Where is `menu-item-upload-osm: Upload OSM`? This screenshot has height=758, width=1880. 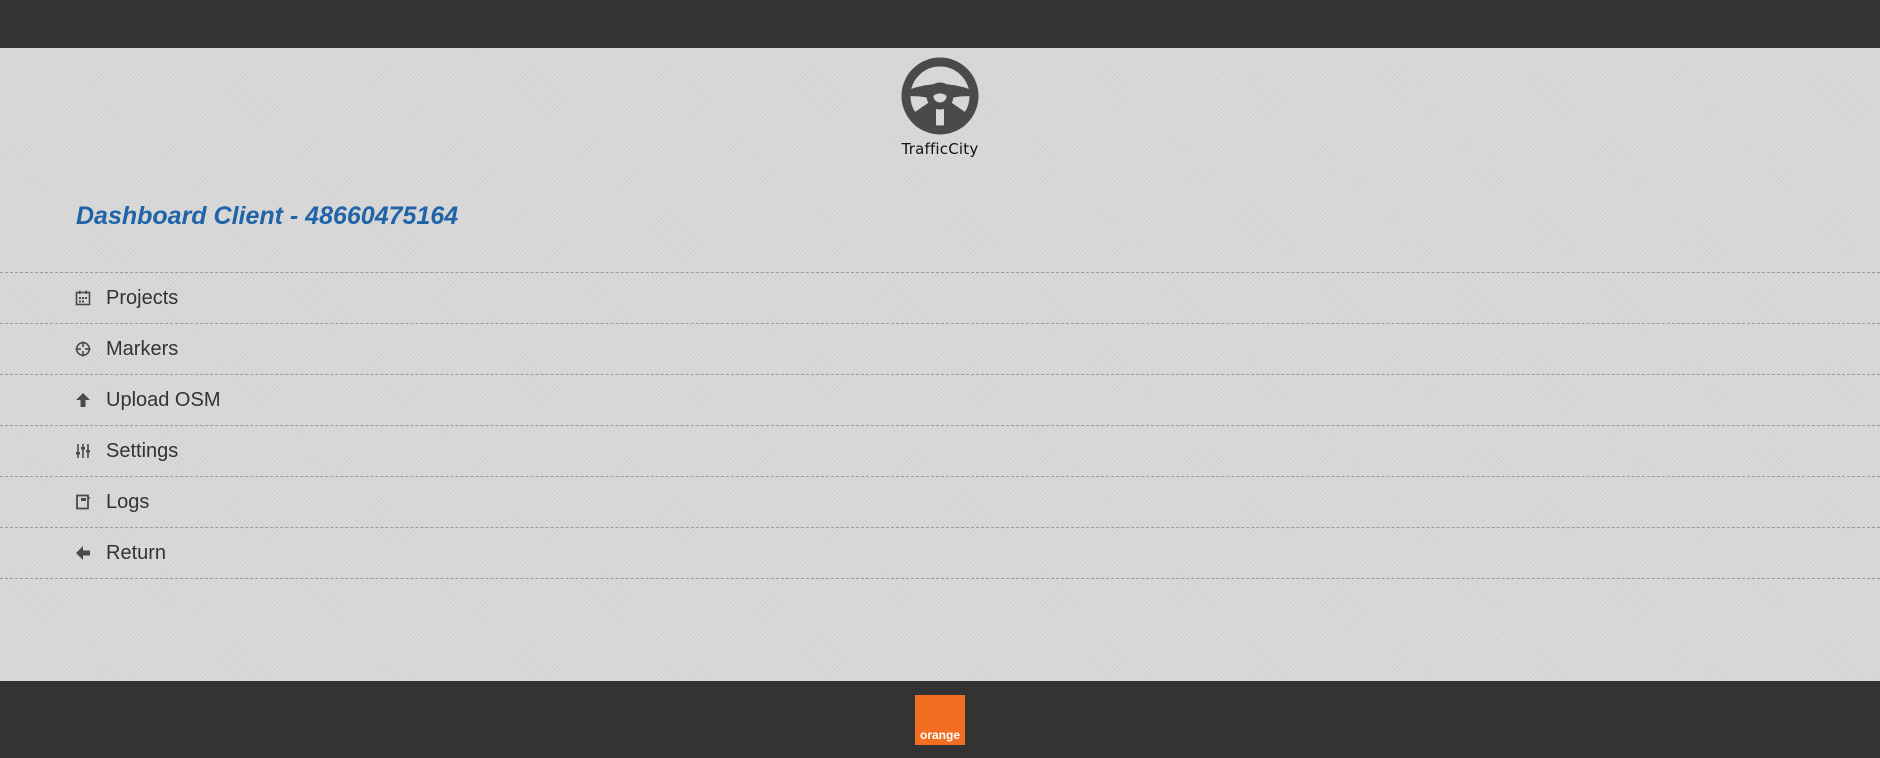 menu-item-upload-osm: Upload OSM is located at coordinates (940, 400).